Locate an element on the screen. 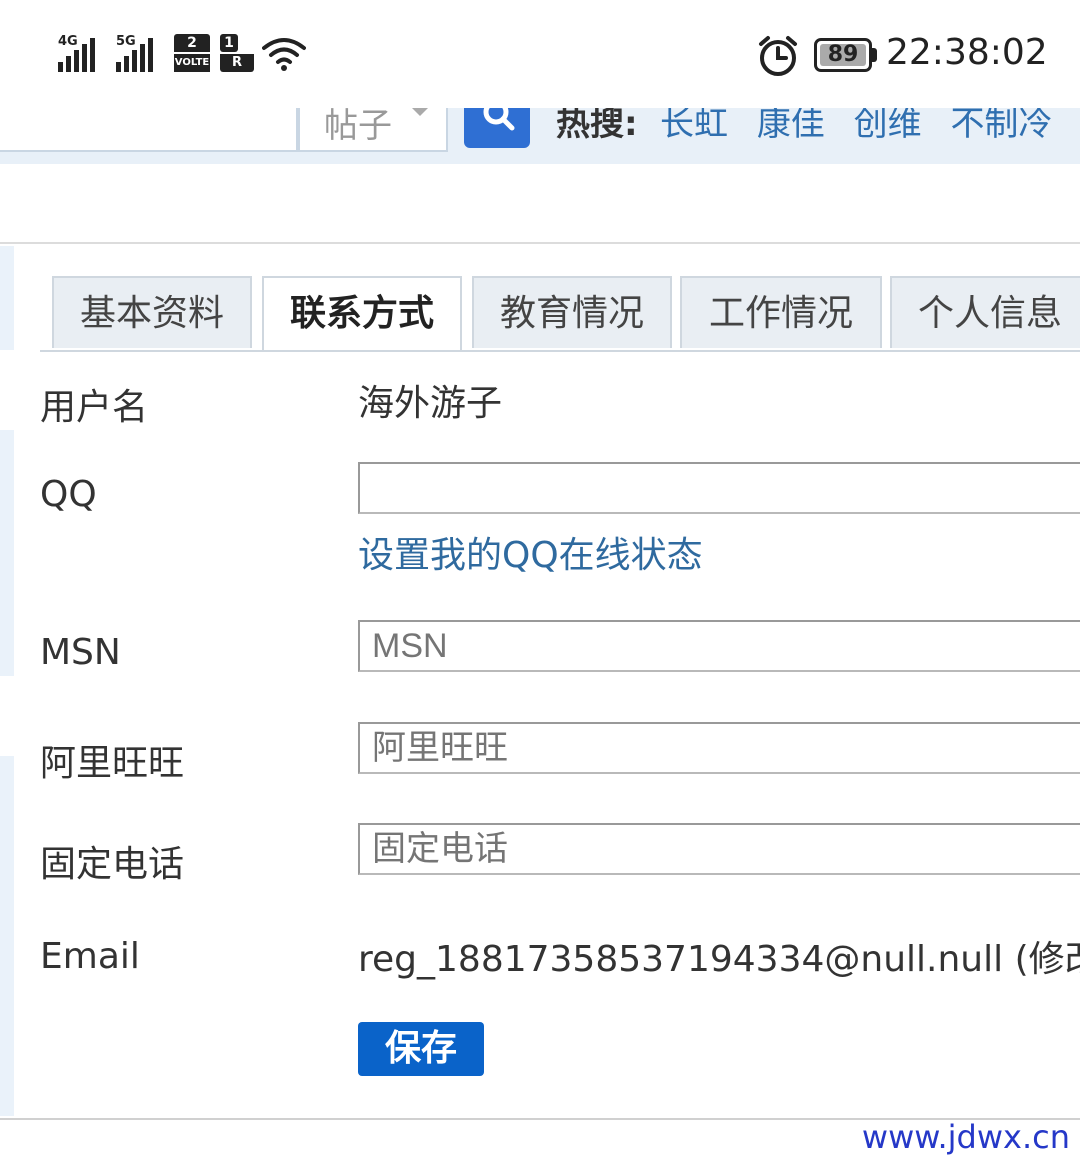 The height and width of the screenshot is (1164, 1080). battery-icon: 89 is located at coordinates (845, 55).